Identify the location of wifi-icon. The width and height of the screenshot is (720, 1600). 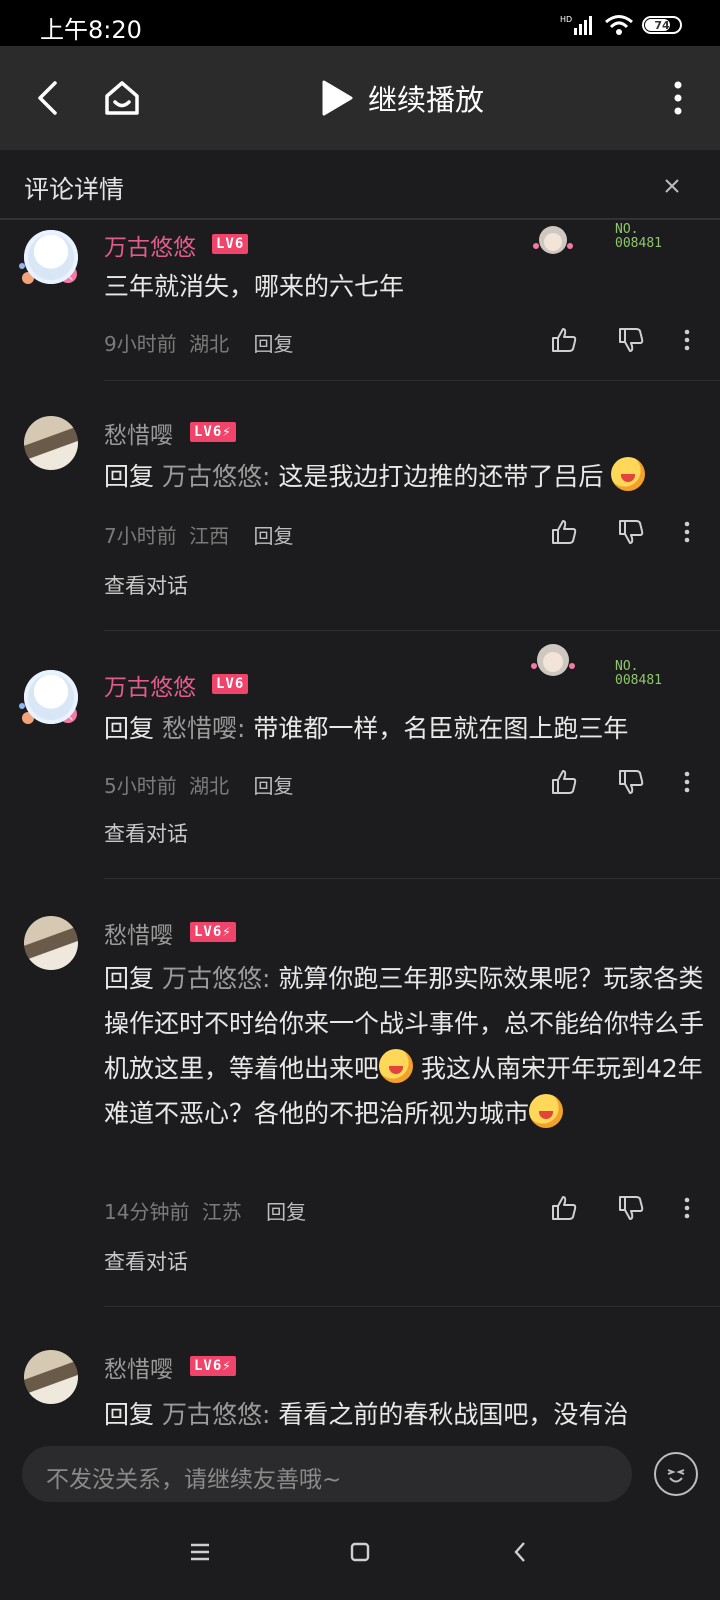
(619, 25).